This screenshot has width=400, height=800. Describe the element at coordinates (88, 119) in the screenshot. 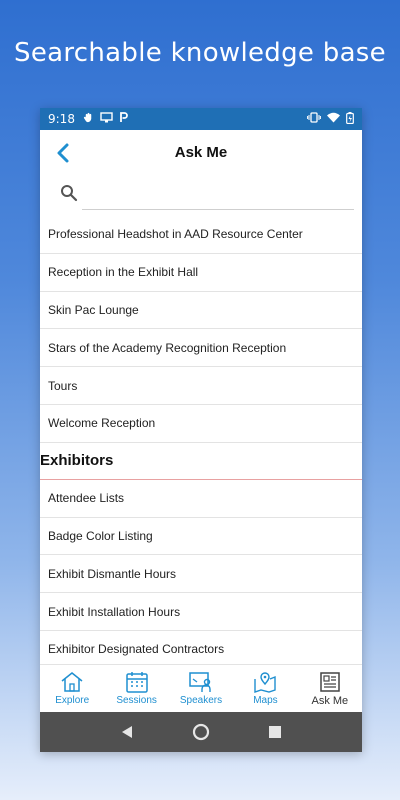

I see `hand-icon` at that location.